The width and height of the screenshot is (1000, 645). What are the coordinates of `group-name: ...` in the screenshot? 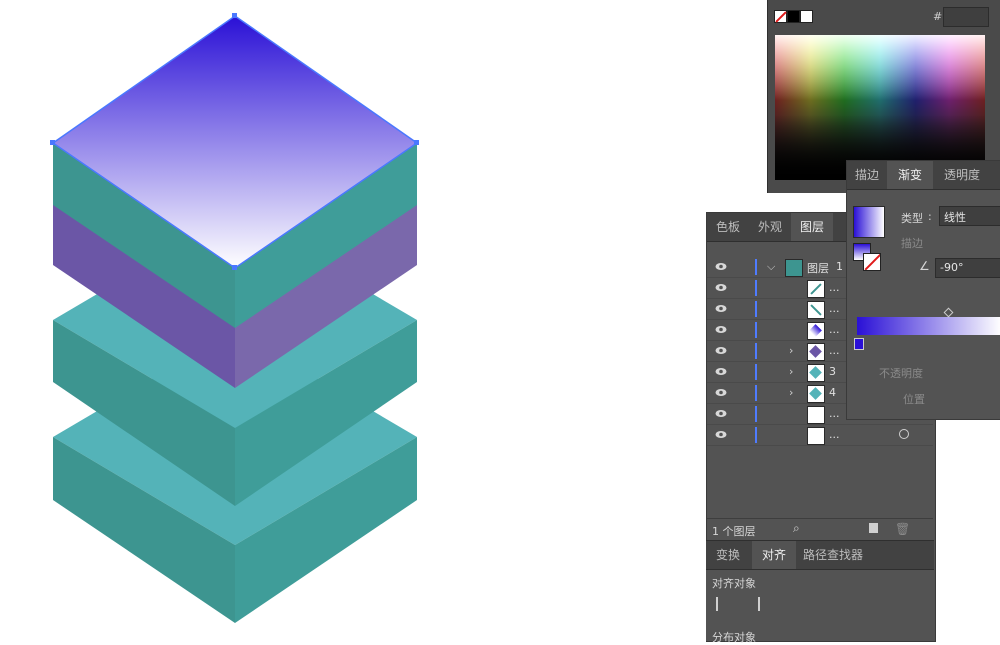 It's located at (834, 350).